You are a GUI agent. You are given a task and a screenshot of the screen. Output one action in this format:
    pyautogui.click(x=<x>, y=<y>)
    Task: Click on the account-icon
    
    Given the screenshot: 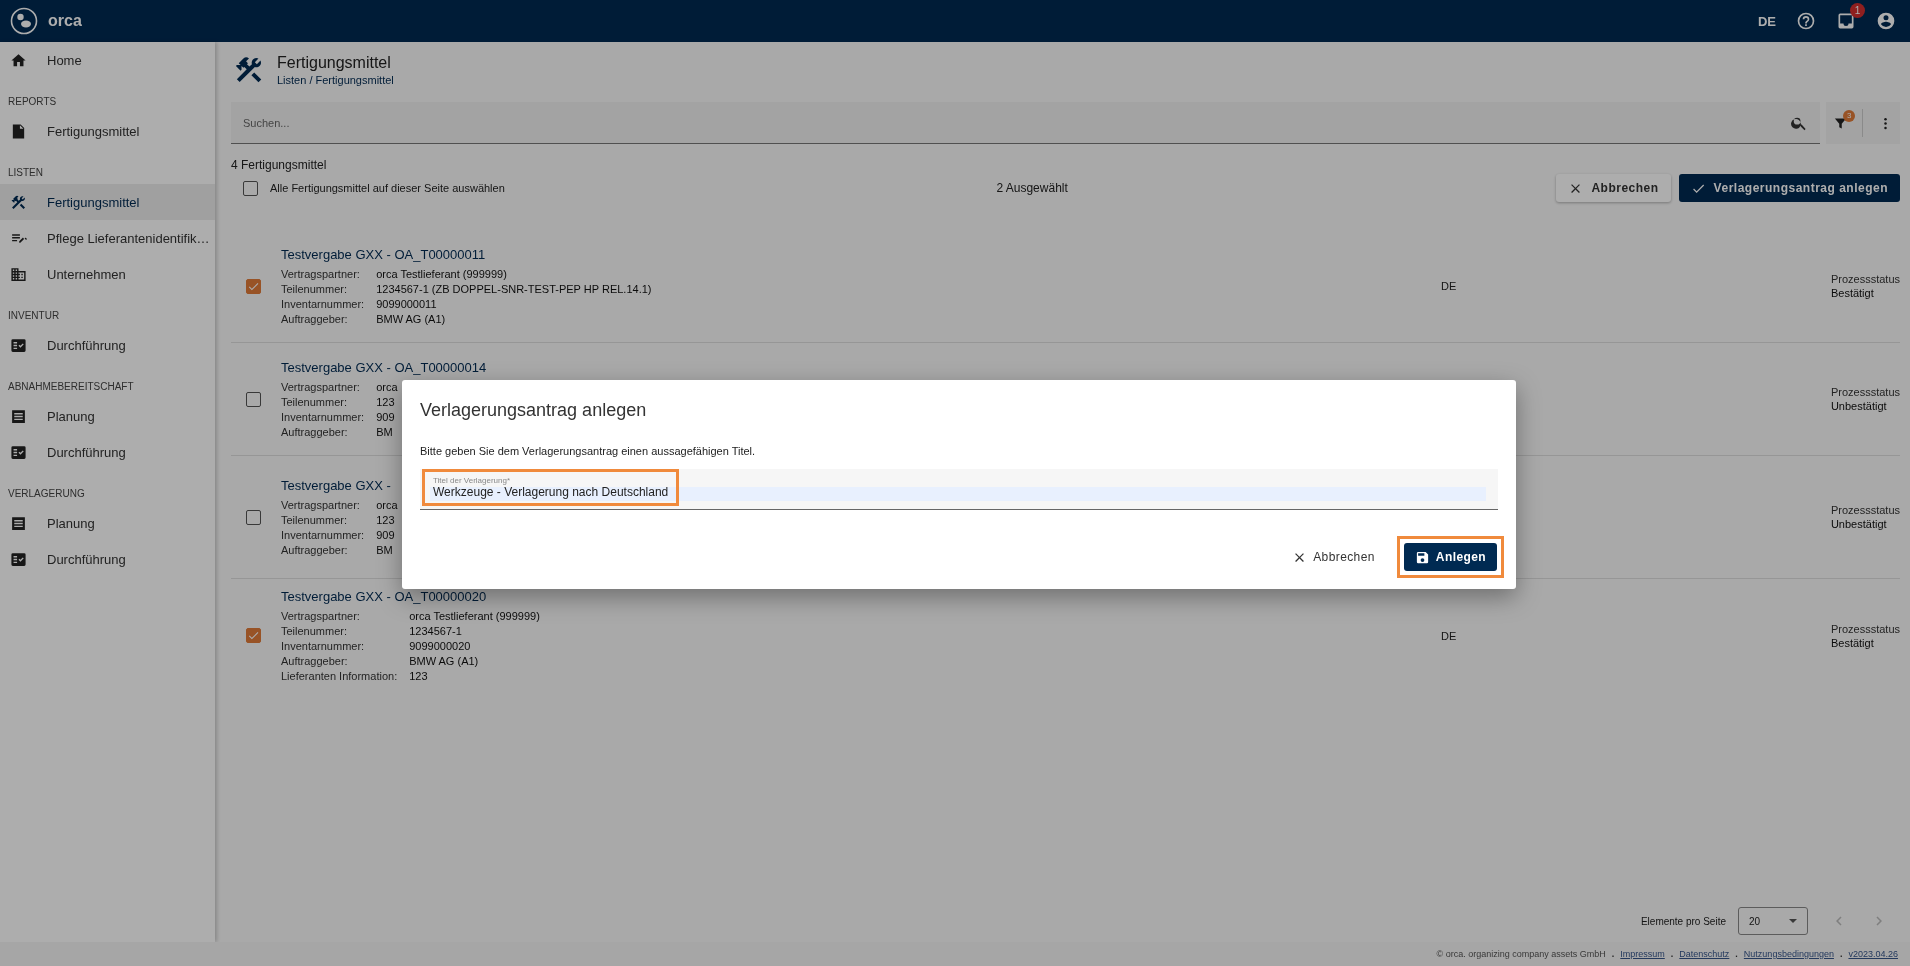 What is the action you would take?
    pyautogui.click(x=1886, y=21)
    